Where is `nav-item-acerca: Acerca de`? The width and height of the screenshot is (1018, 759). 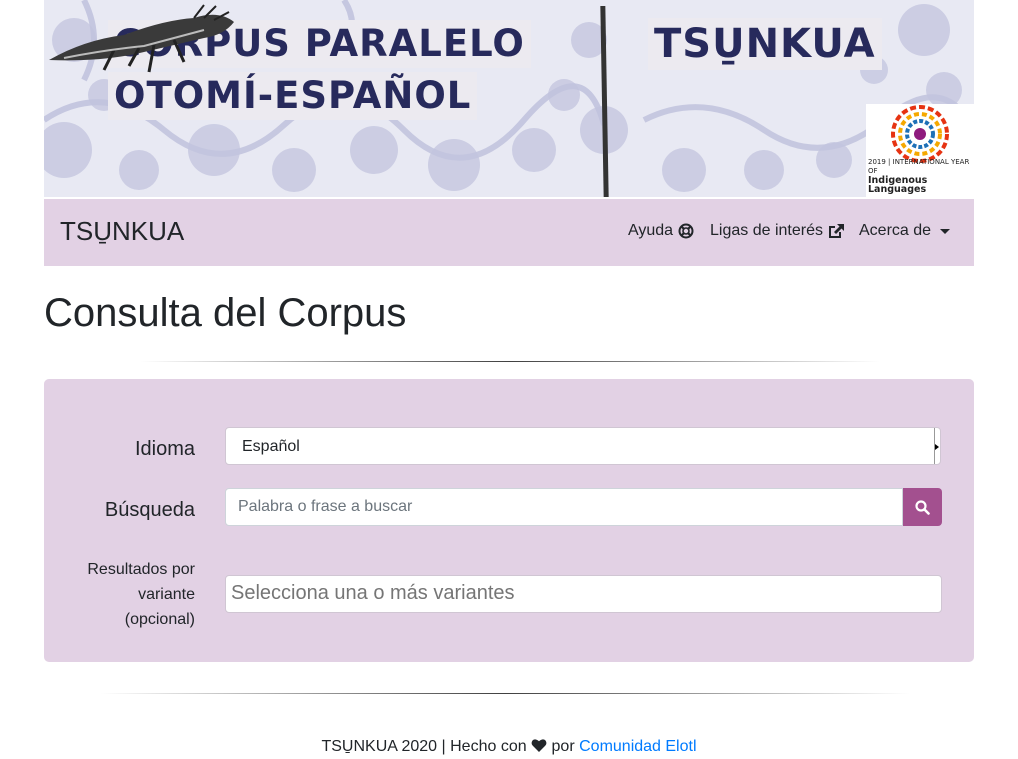
nav-item-acerca: Acerca de is located at coordinates (905, 231).